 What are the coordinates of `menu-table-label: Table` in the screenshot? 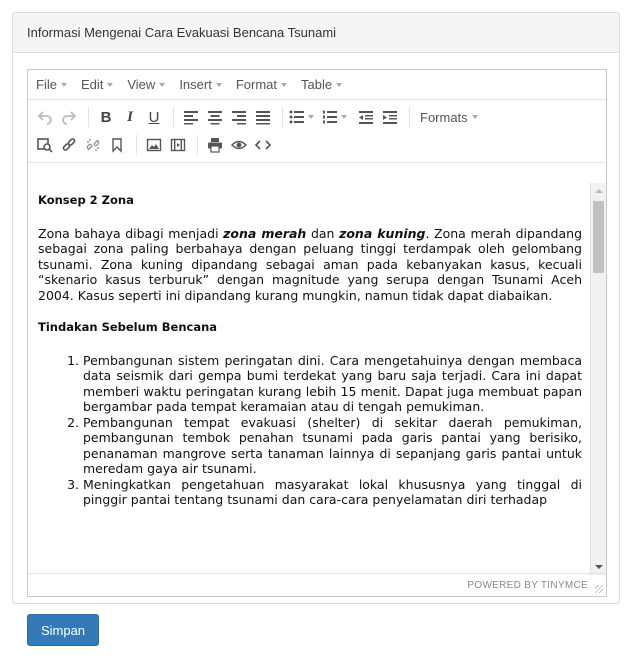 It's located at (317, 84).